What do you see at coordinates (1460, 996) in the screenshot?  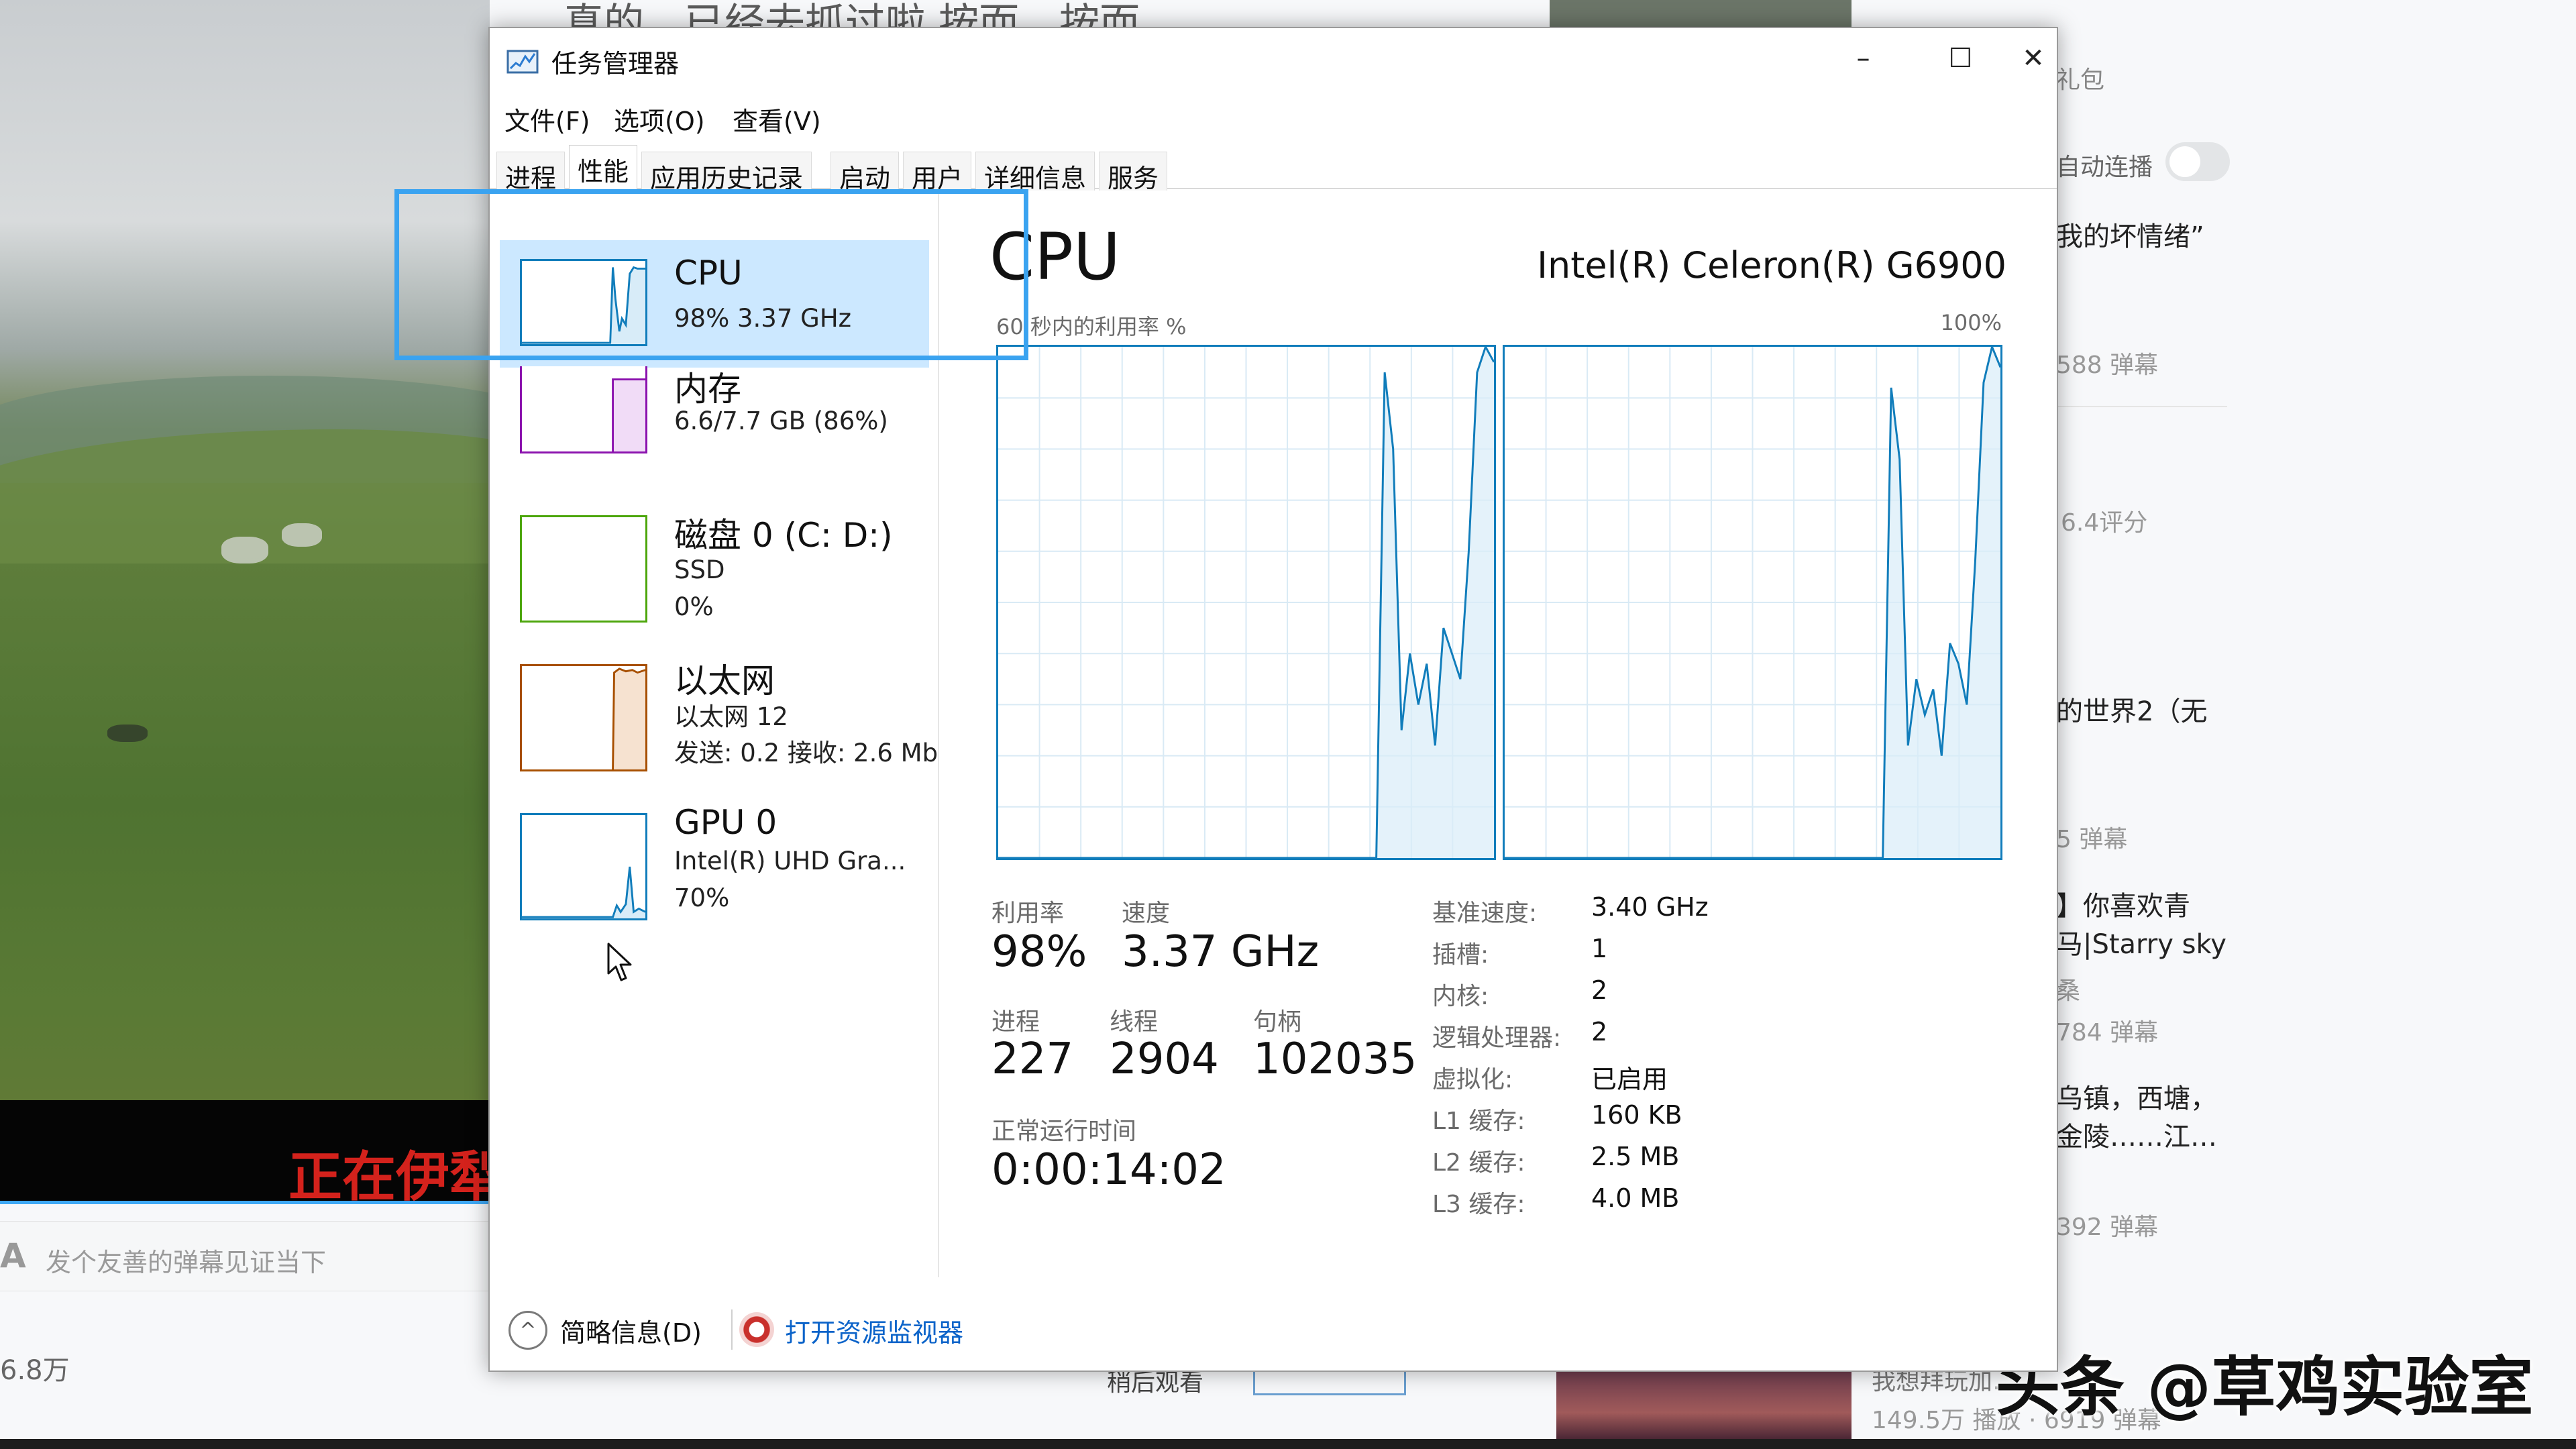 I see `spec-key: 内核:` at bounding box center [1460, 996].